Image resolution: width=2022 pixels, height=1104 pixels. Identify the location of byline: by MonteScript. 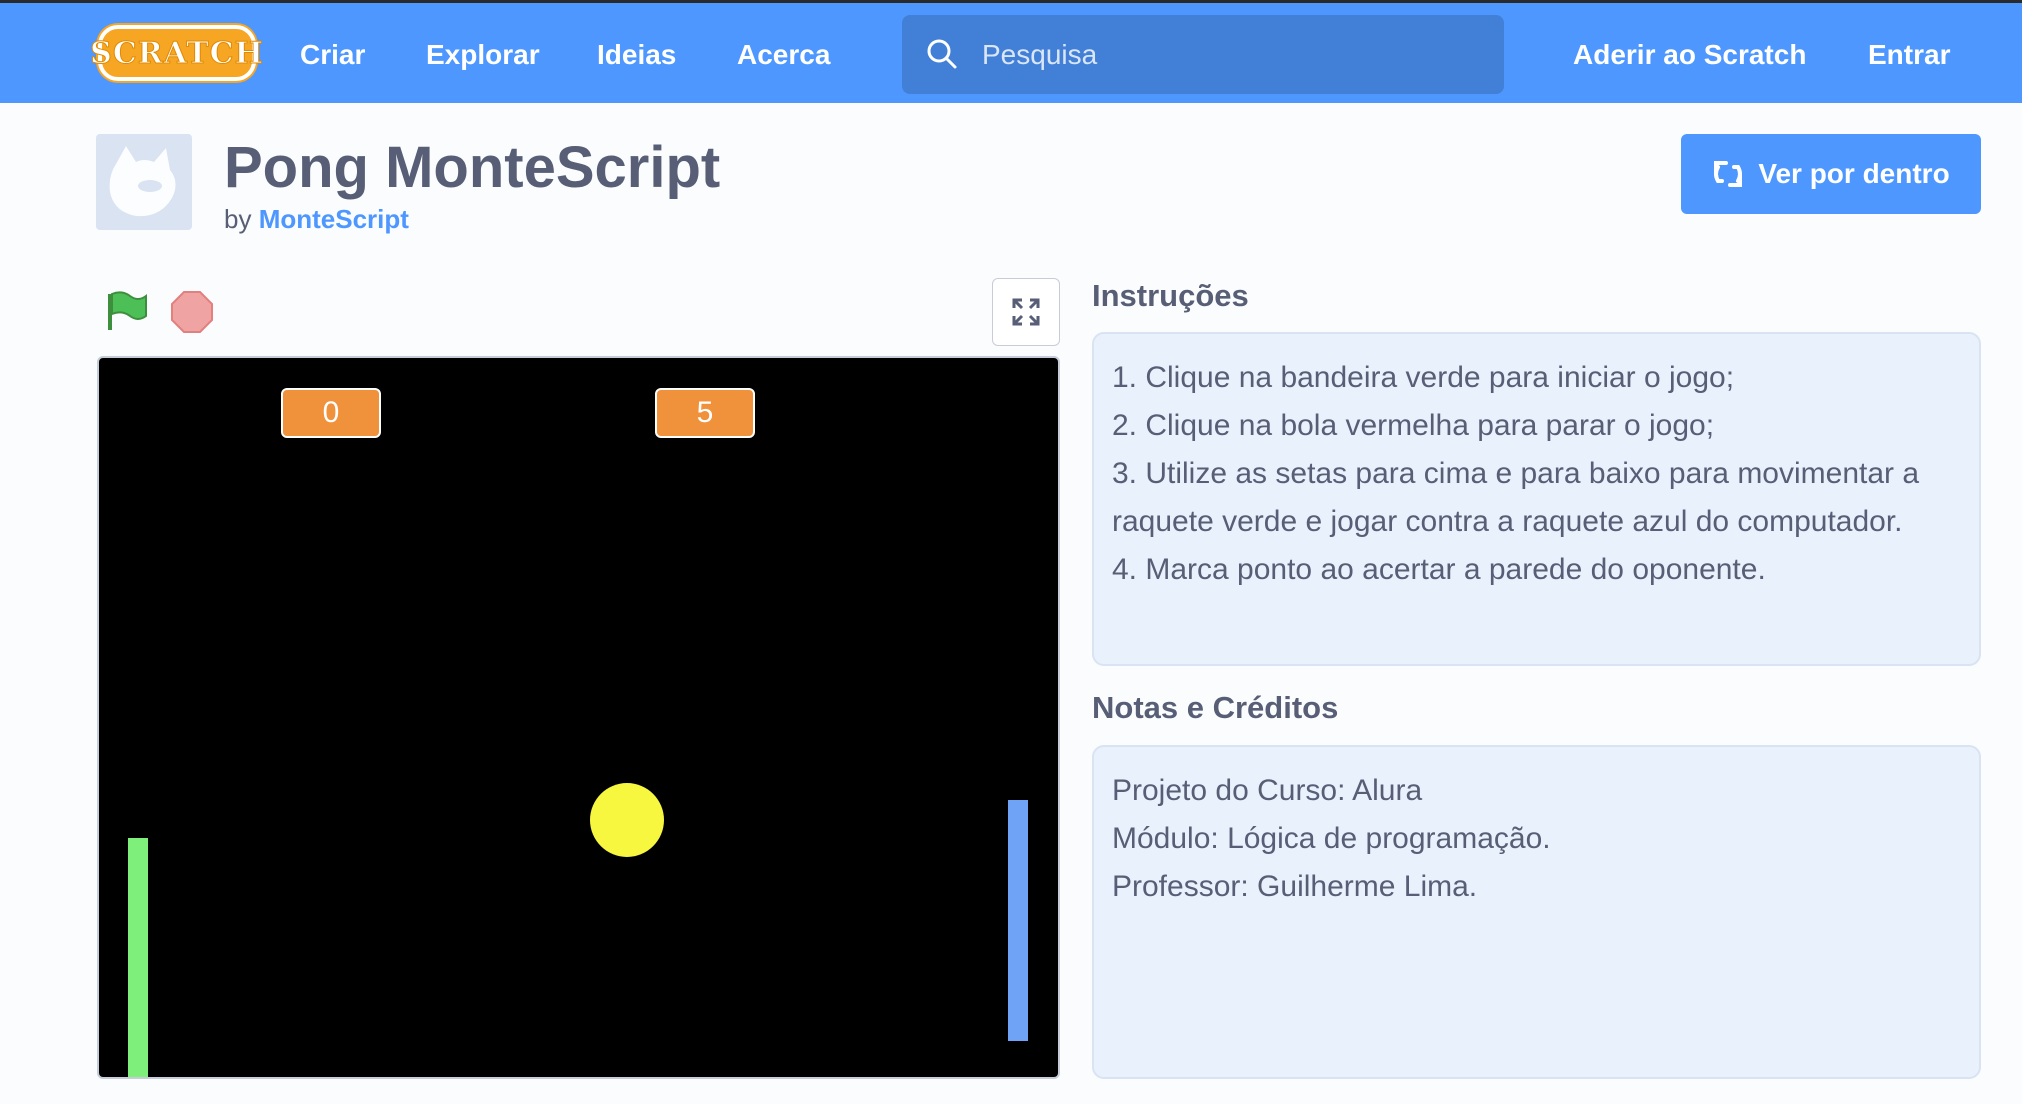
(316, 219).